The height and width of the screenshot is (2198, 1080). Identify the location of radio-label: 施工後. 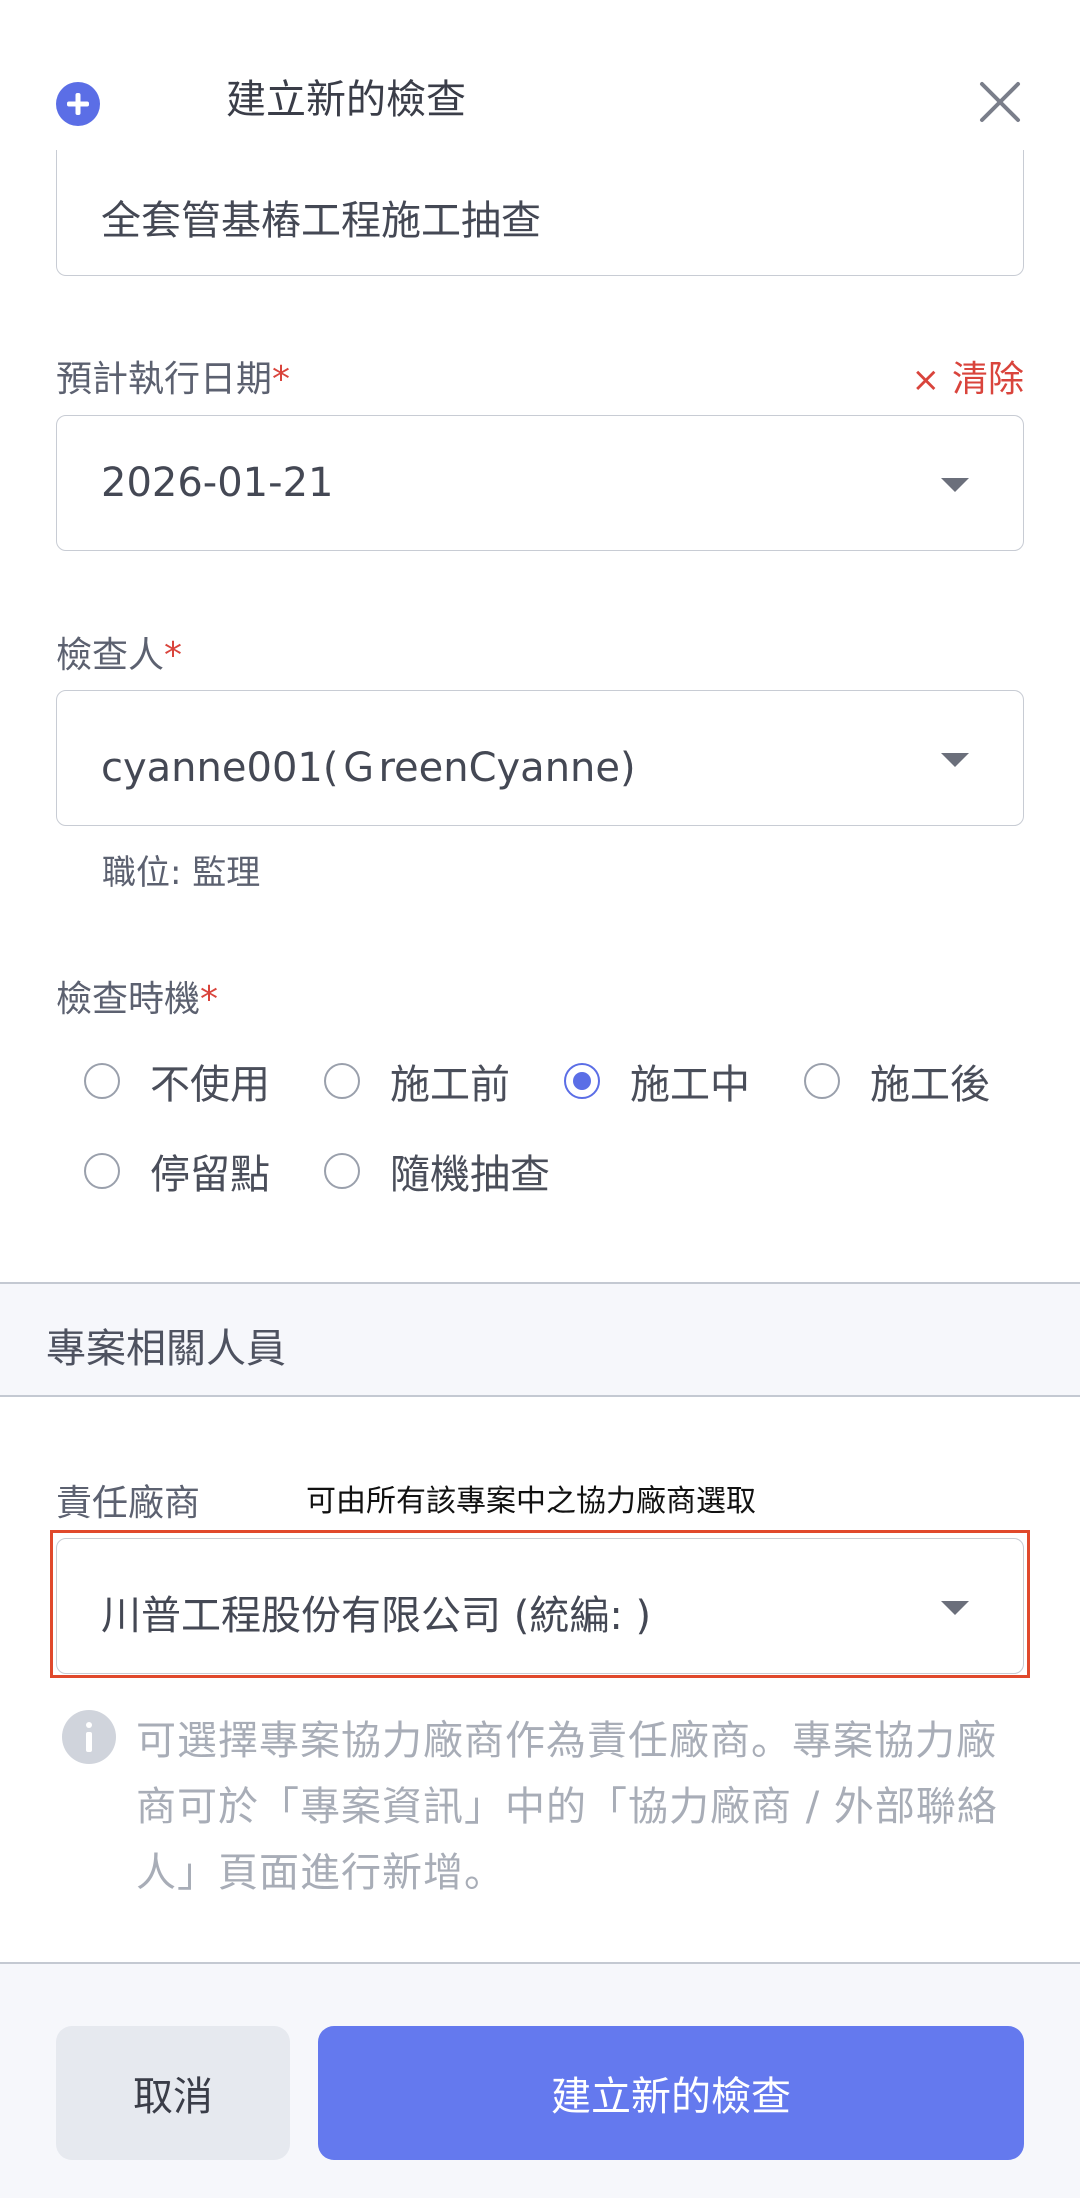
(930, 1085).